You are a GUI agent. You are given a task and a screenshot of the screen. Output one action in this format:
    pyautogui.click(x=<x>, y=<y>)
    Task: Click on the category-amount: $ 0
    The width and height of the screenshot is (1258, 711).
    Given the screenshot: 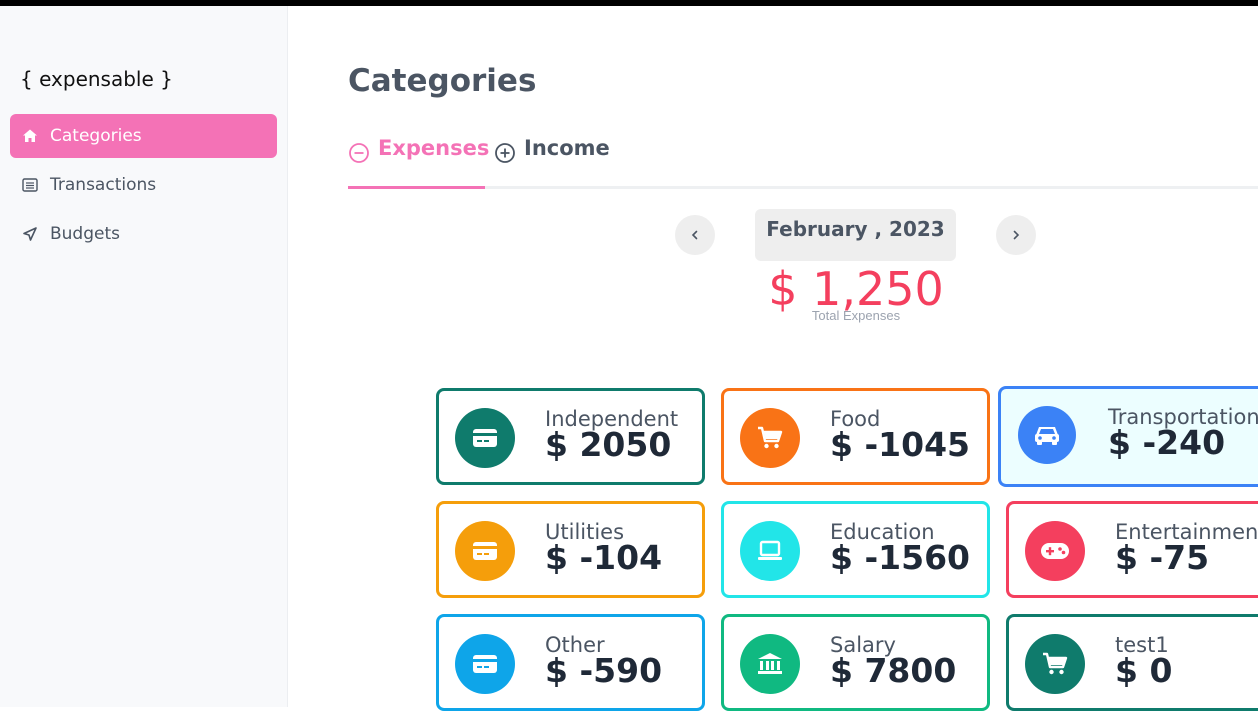 What is the action you would take?
    pyautogui.click(x=1144, y=670)
    